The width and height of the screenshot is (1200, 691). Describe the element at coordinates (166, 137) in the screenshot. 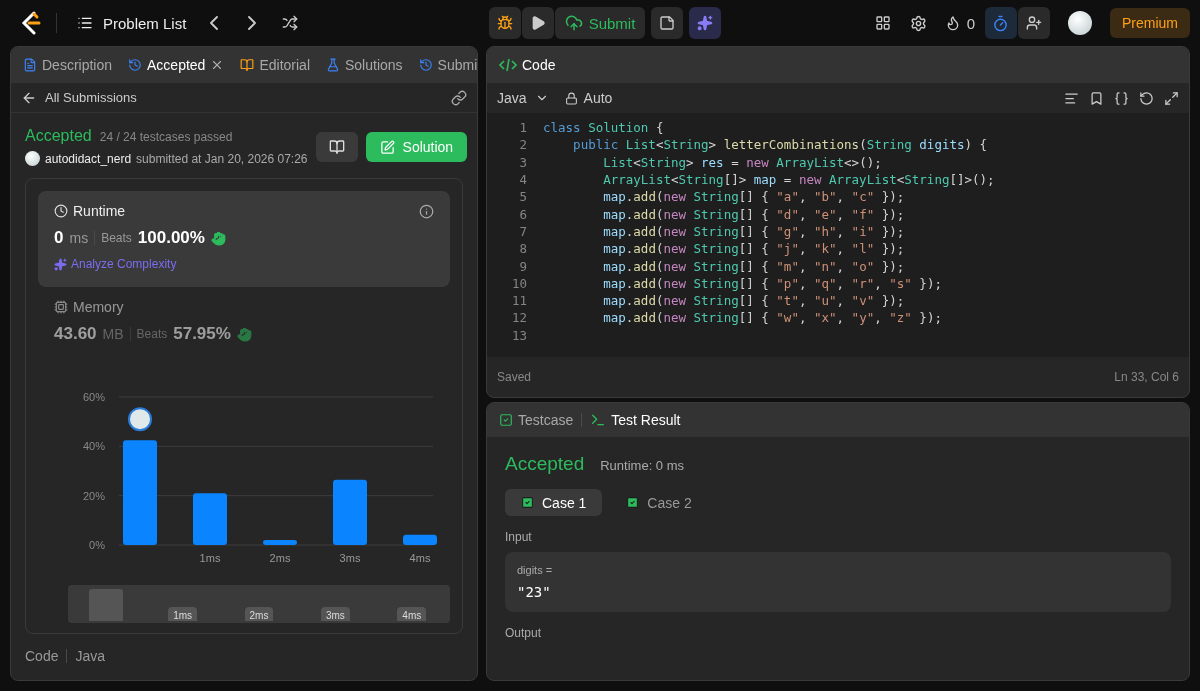

I see `testcases-passed: 24 / 24 testcases passed` at that location.